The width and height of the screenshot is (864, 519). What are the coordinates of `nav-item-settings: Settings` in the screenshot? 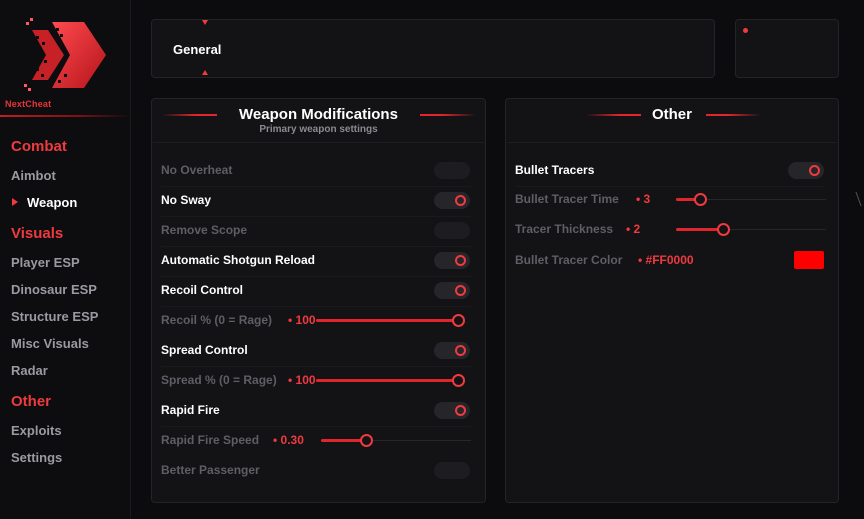 It's located at (36, 457).